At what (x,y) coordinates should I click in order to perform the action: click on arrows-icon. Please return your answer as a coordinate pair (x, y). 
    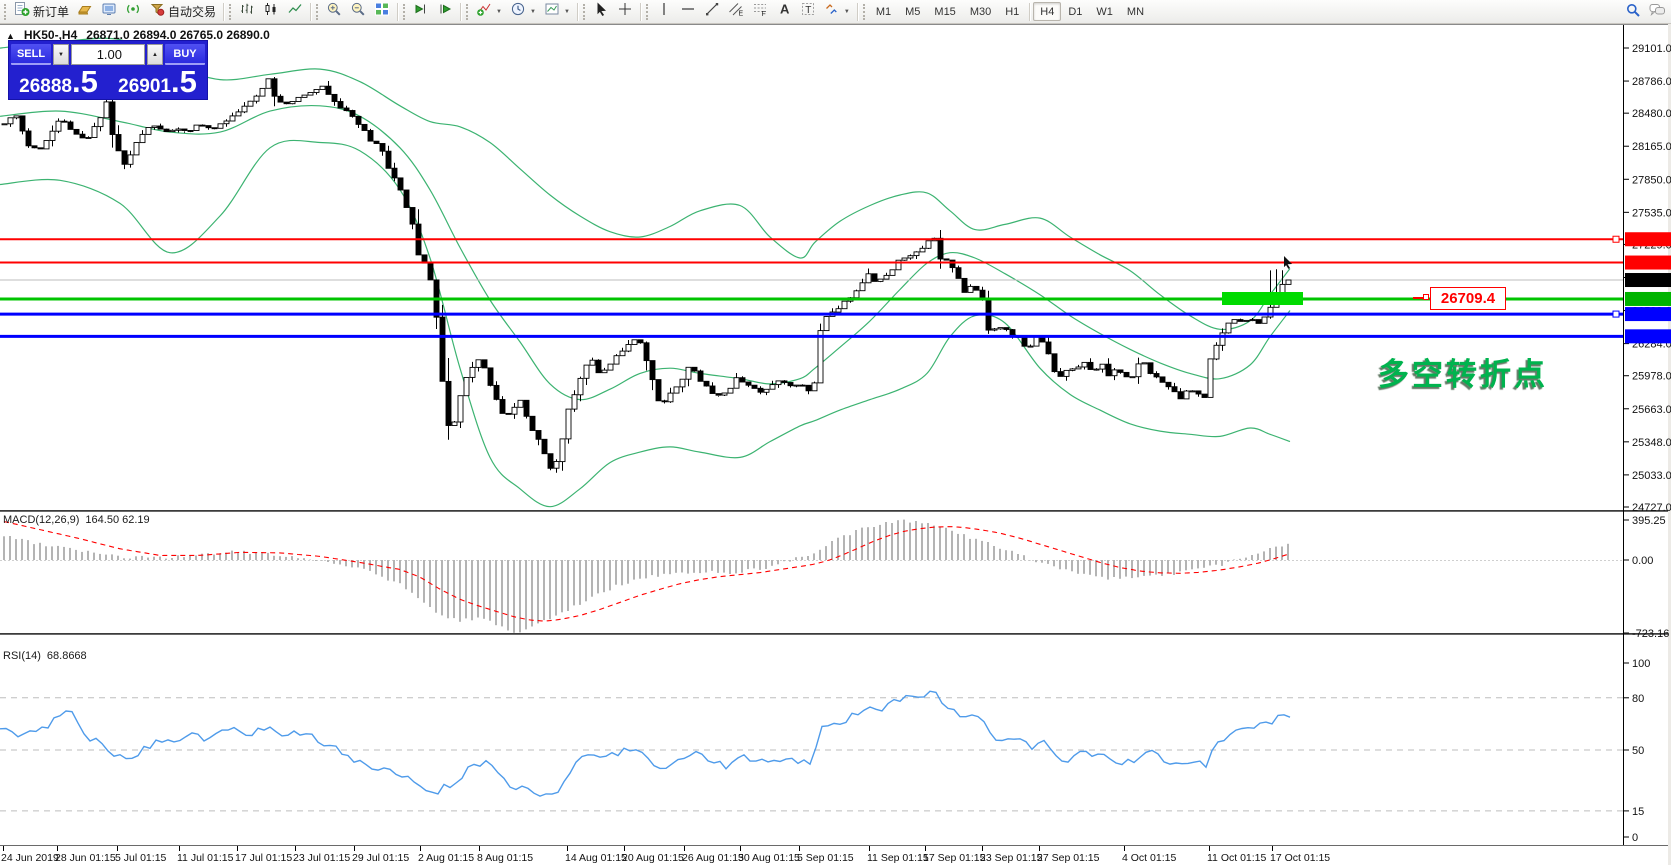
    Looking at the image, I should click on (832, 11).